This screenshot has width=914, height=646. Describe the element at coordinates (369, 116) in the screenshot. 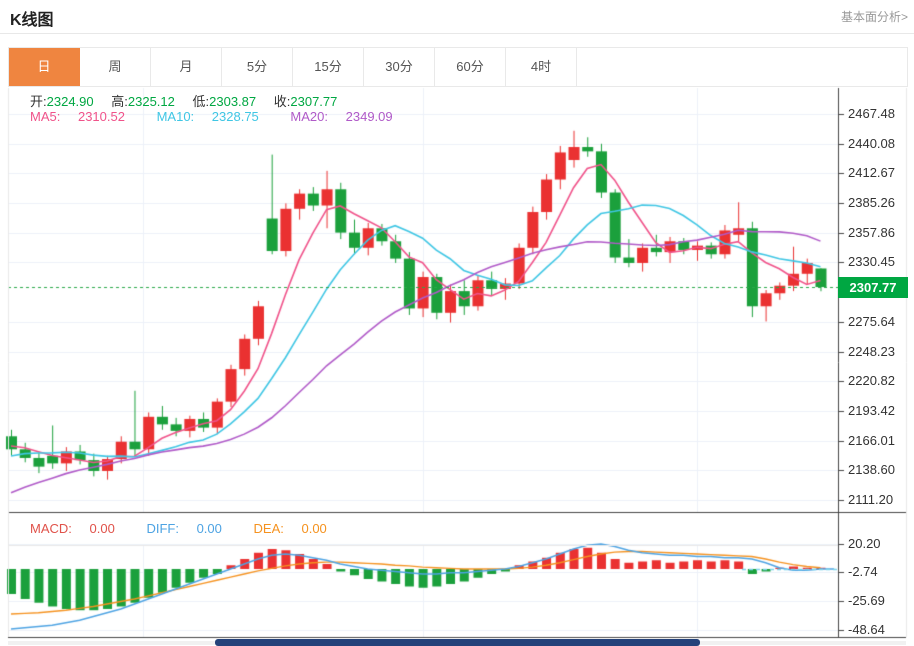

I see `ma20-value: 2349.09` at that location.